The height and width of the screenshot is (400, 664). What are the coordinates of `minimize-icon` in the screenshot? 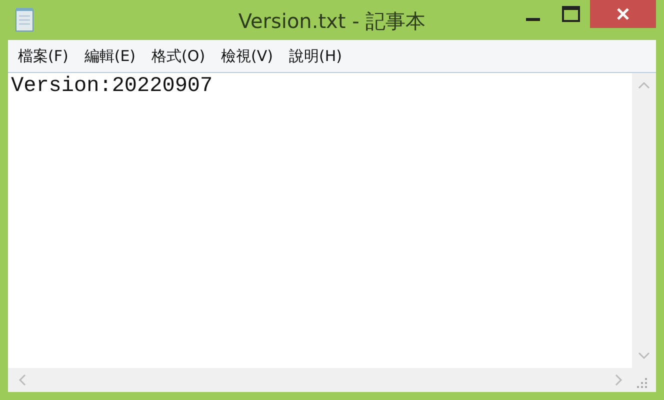 It's located at (533, 19).